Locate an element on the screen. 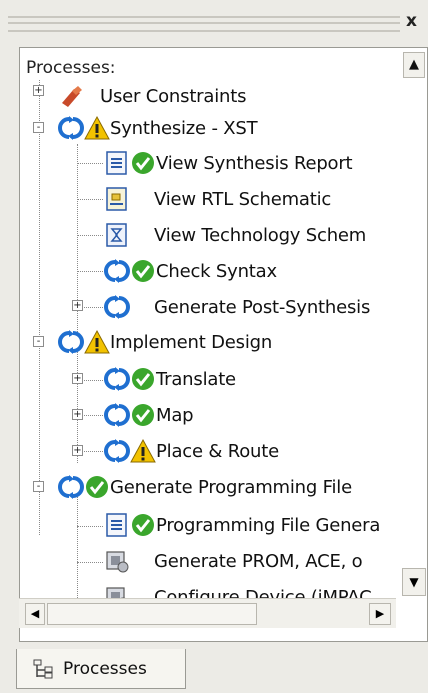  tree-item-programming-file-generation-report: Programming File Genera is located at coordinates (242, 525).